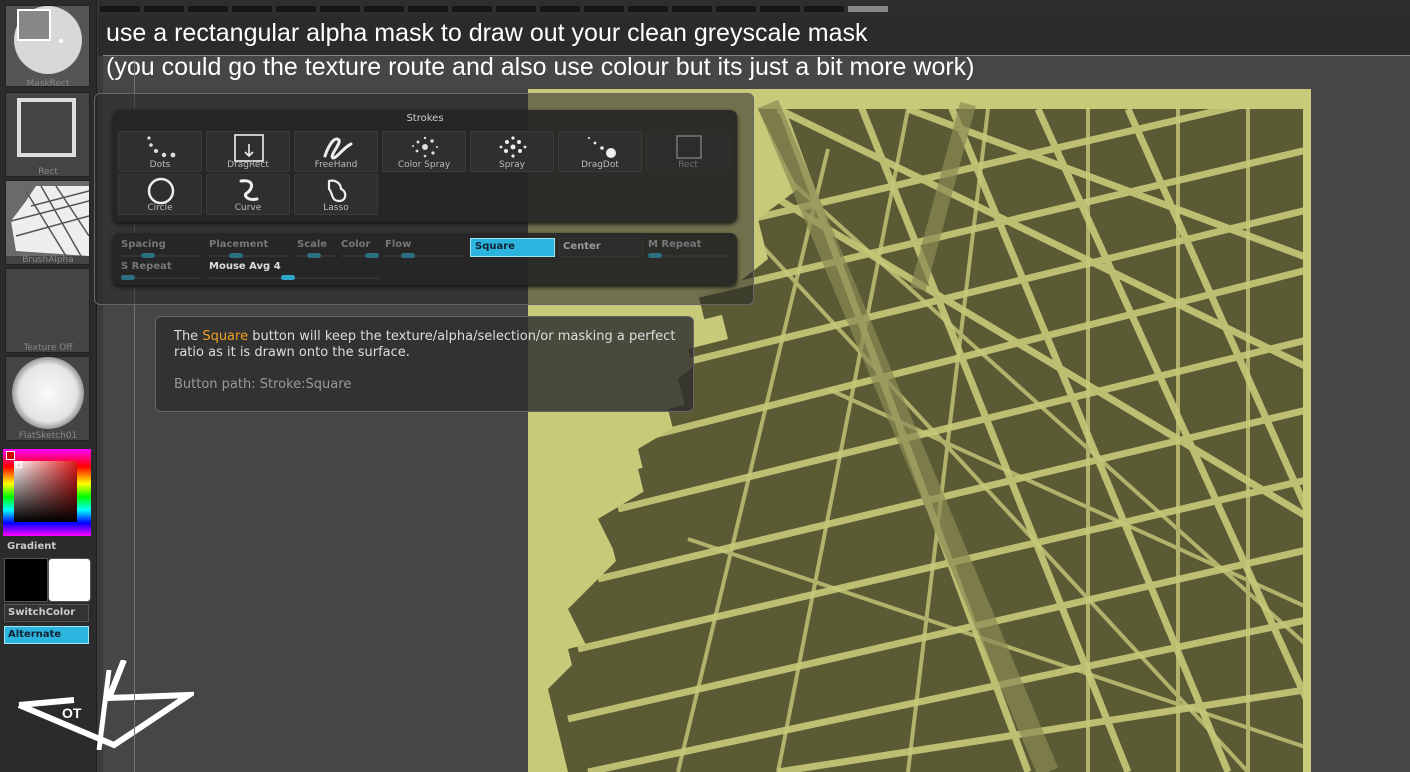  What do you see at coordinates (105, 705) in the screenshot?
I see `logo: OT` at bounding box center [105, 705].